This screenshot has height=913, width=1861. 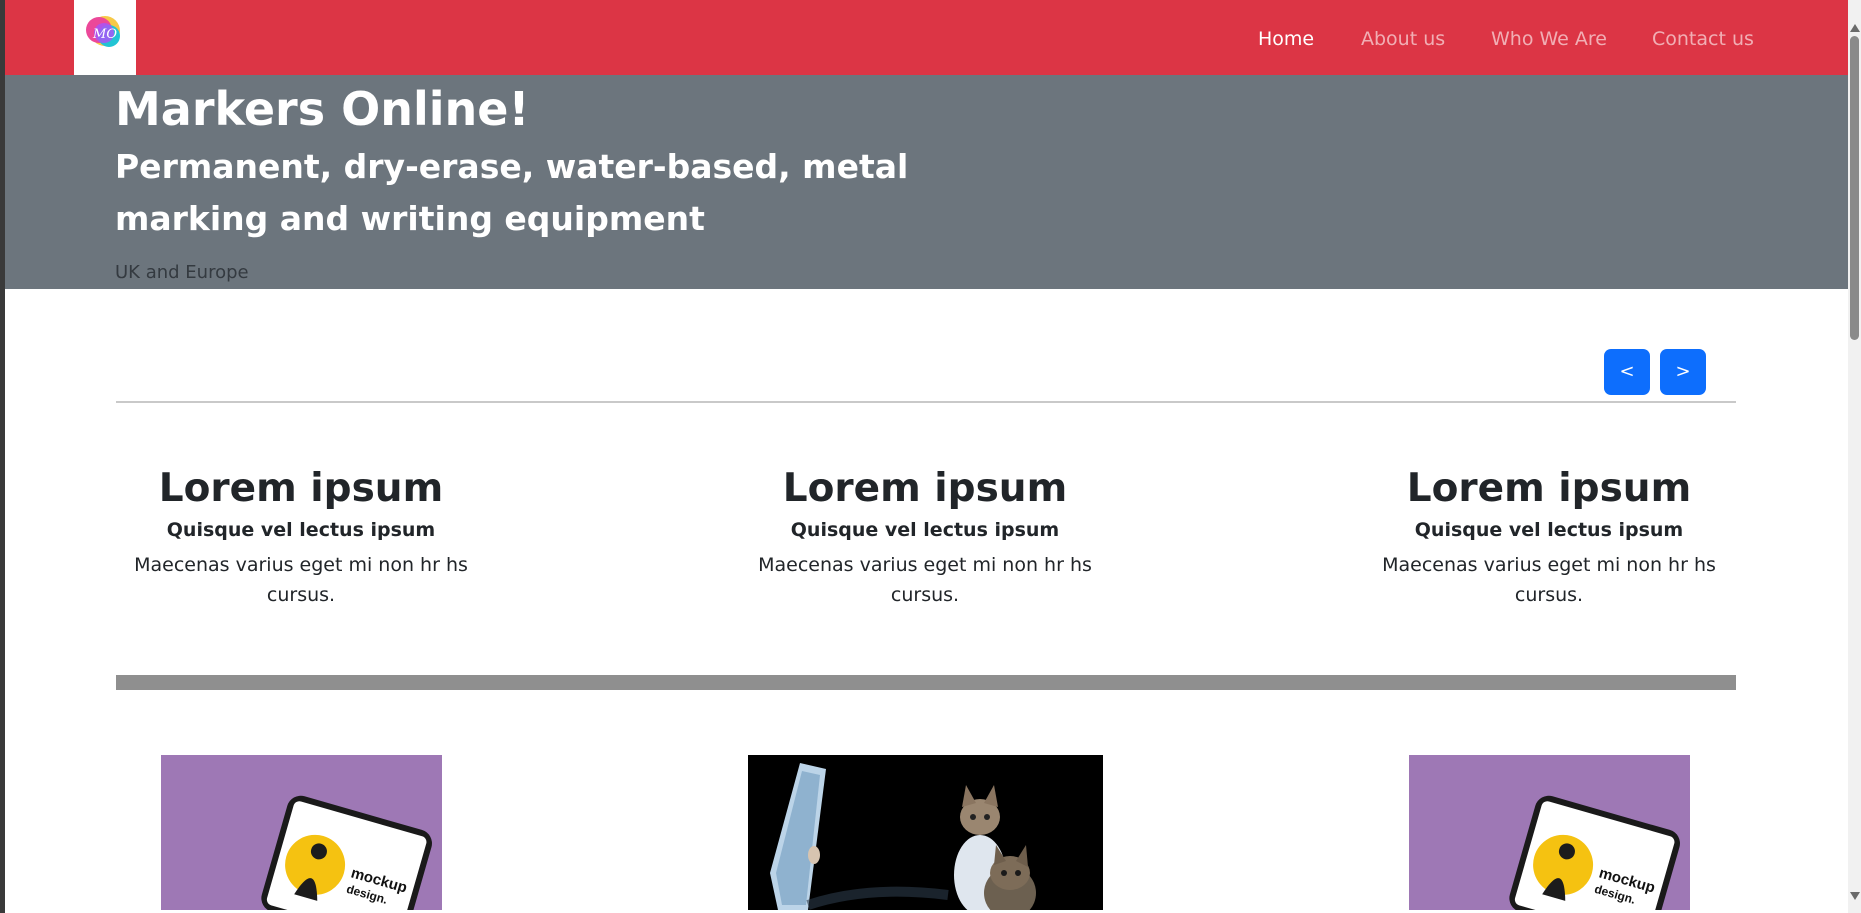 I want to click on carousel-next-button: >, so click(x=1683, y=372).